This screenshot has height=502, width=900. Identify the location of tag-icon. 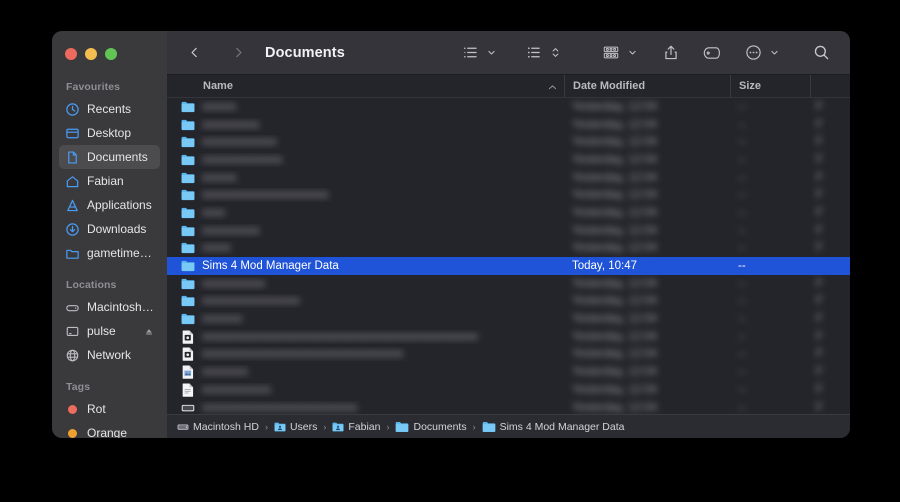
(712, 53).